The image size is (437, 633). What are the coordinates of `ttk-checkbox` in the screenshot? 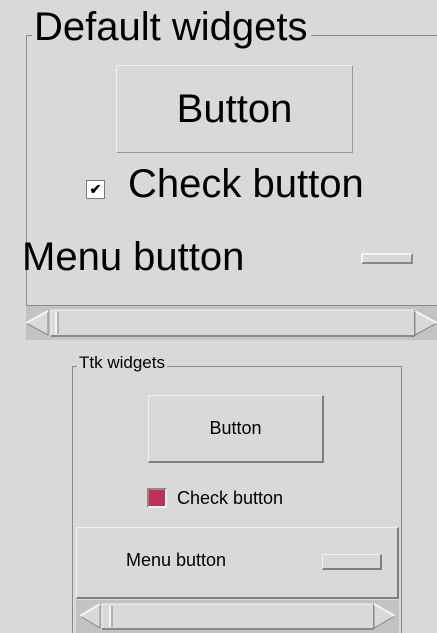 It's located at (157, 498).